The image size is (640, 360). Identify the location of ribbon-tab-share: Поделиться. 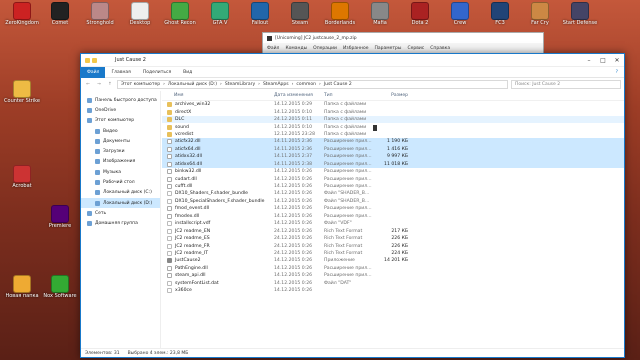
(157, 72).